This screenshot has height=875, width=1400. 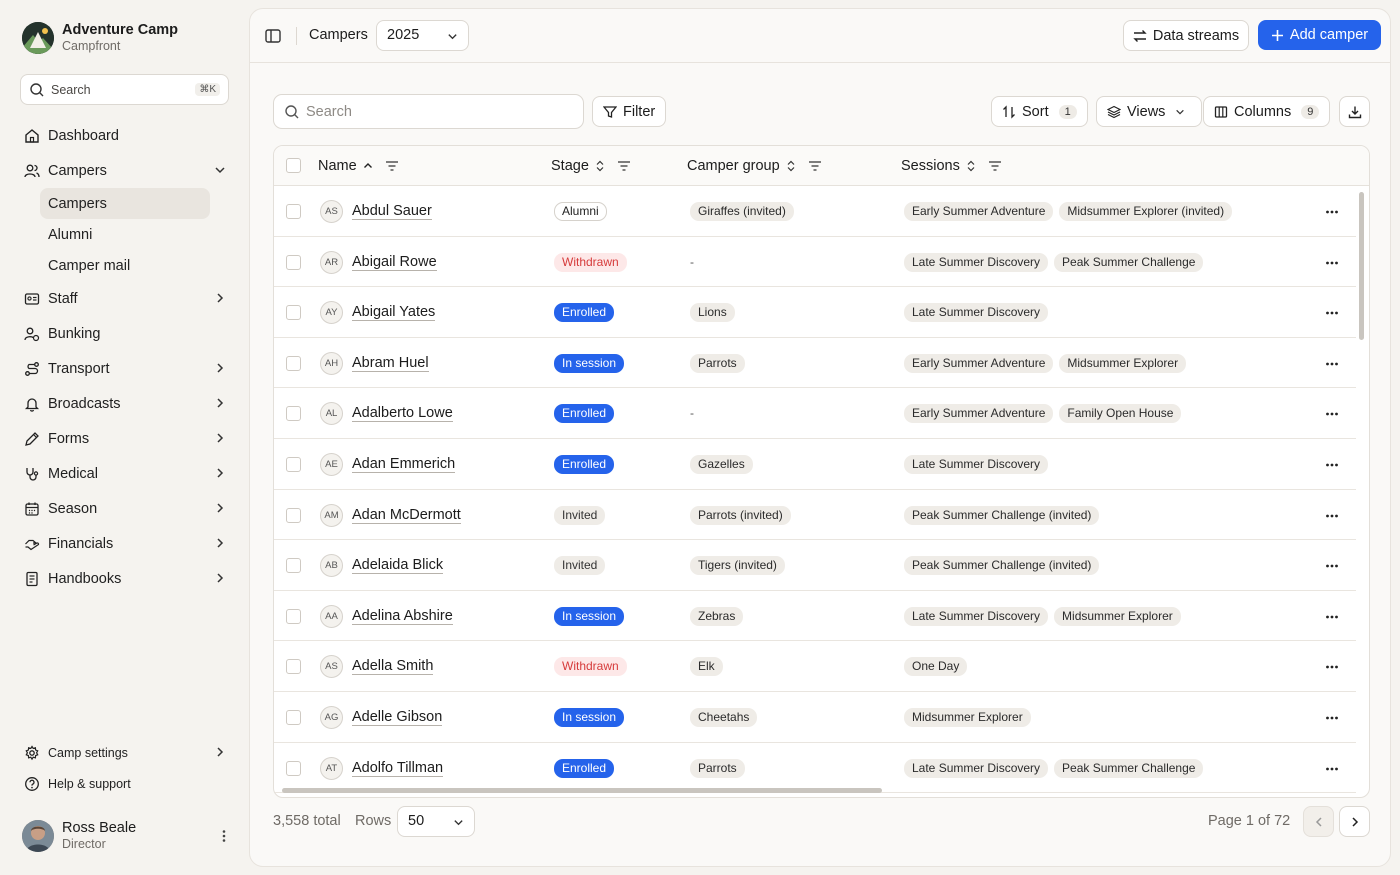 I want to click on sidebar-search: Search ⌘K, so click(x=124, y=89).